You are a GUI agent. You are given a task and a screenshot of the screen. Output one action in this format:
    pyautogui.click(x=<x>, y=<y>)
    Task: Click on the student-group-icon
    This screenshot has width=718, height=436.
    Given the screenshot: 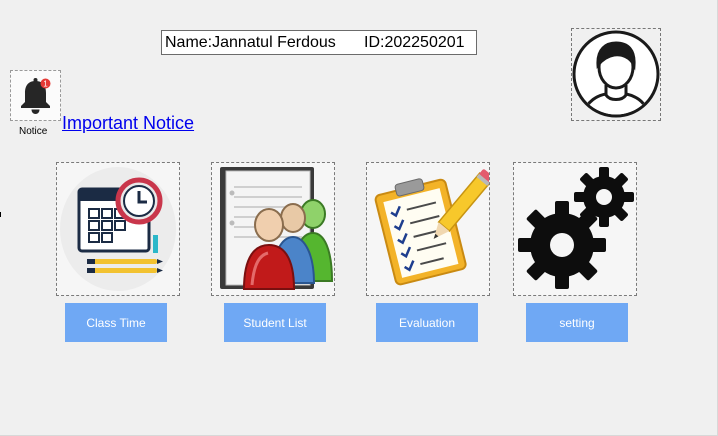 What is the action you would take?
    pyautogui.click(x=277, y=228)
    